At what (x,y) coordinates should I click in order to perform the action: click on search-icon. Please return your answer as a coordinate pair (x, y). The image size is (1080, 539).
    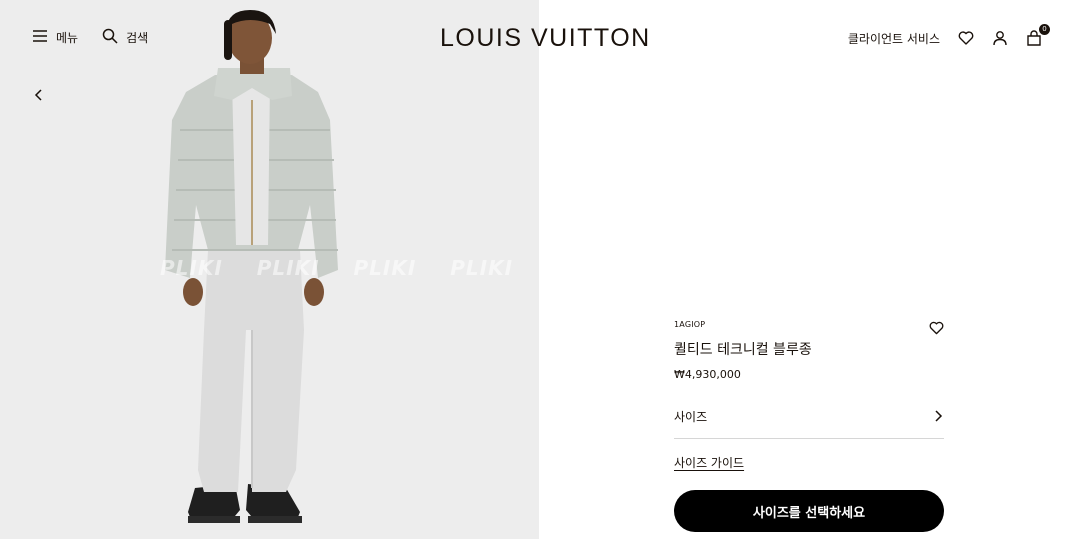
    Looking at the image, I should click on (110, 37).